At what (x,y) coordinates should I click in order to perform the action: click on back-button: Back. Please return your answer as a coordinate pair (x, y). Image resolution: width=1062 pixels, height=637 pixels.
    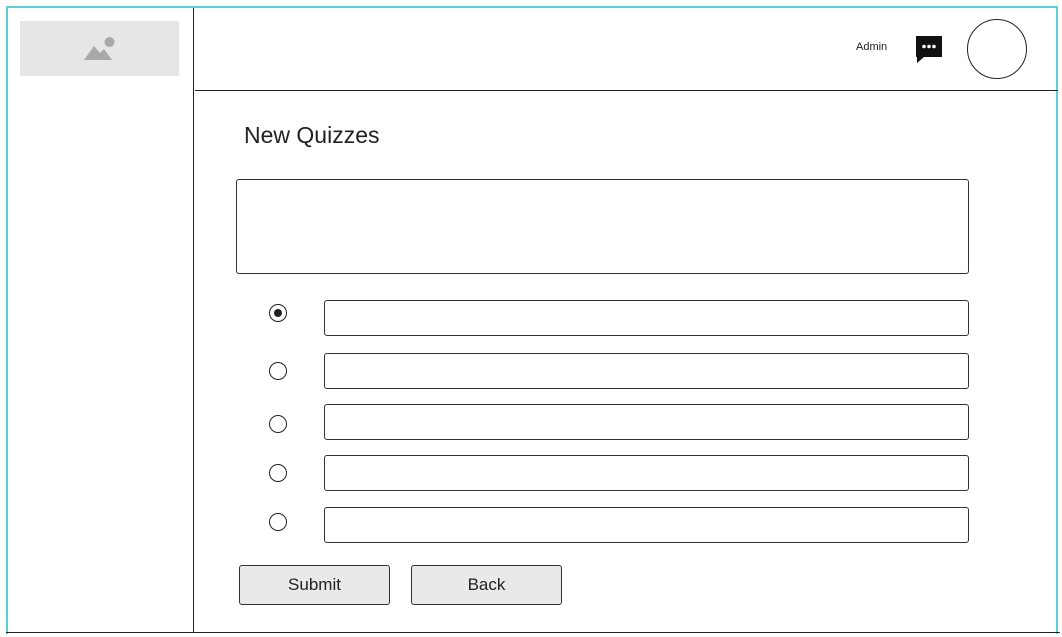
    Looking at the image, I should click on (486, 585).